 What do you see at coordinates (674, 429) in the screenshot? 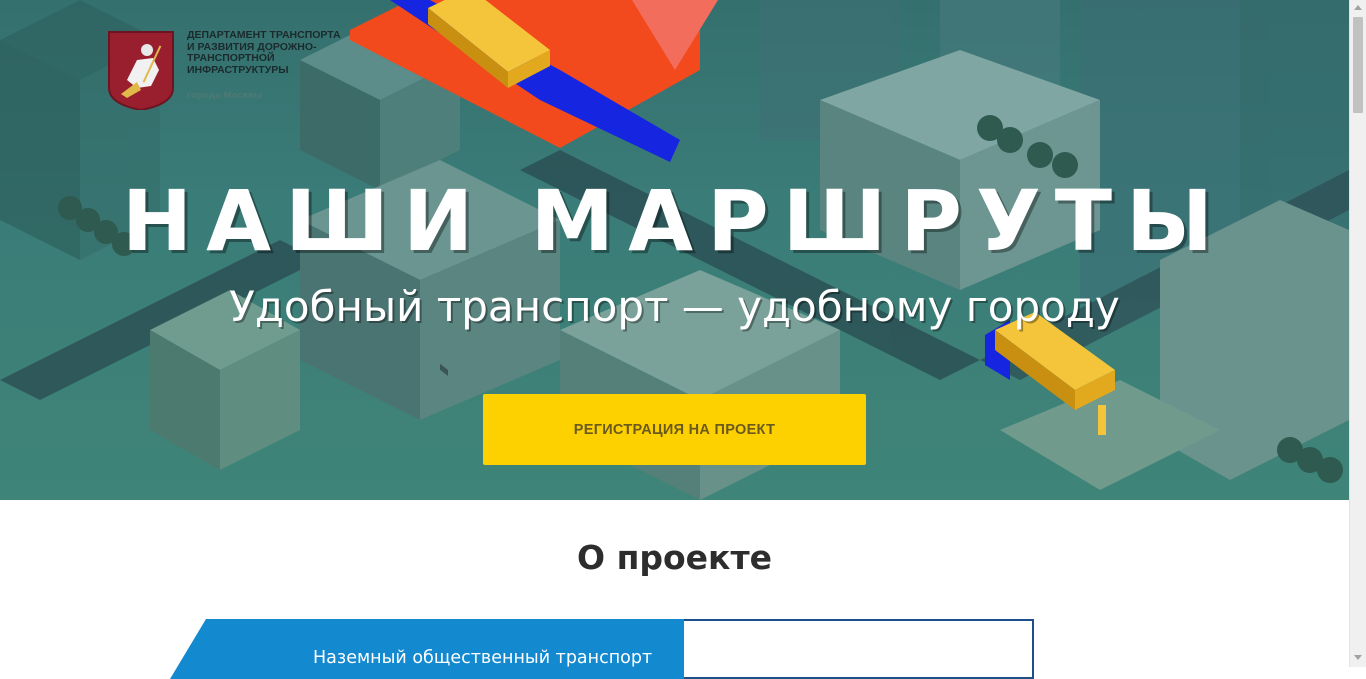
I see `register-button: РЕГИСТРАЦИЯ НА ПРОЕКТ` at bounding box center [674, 429].